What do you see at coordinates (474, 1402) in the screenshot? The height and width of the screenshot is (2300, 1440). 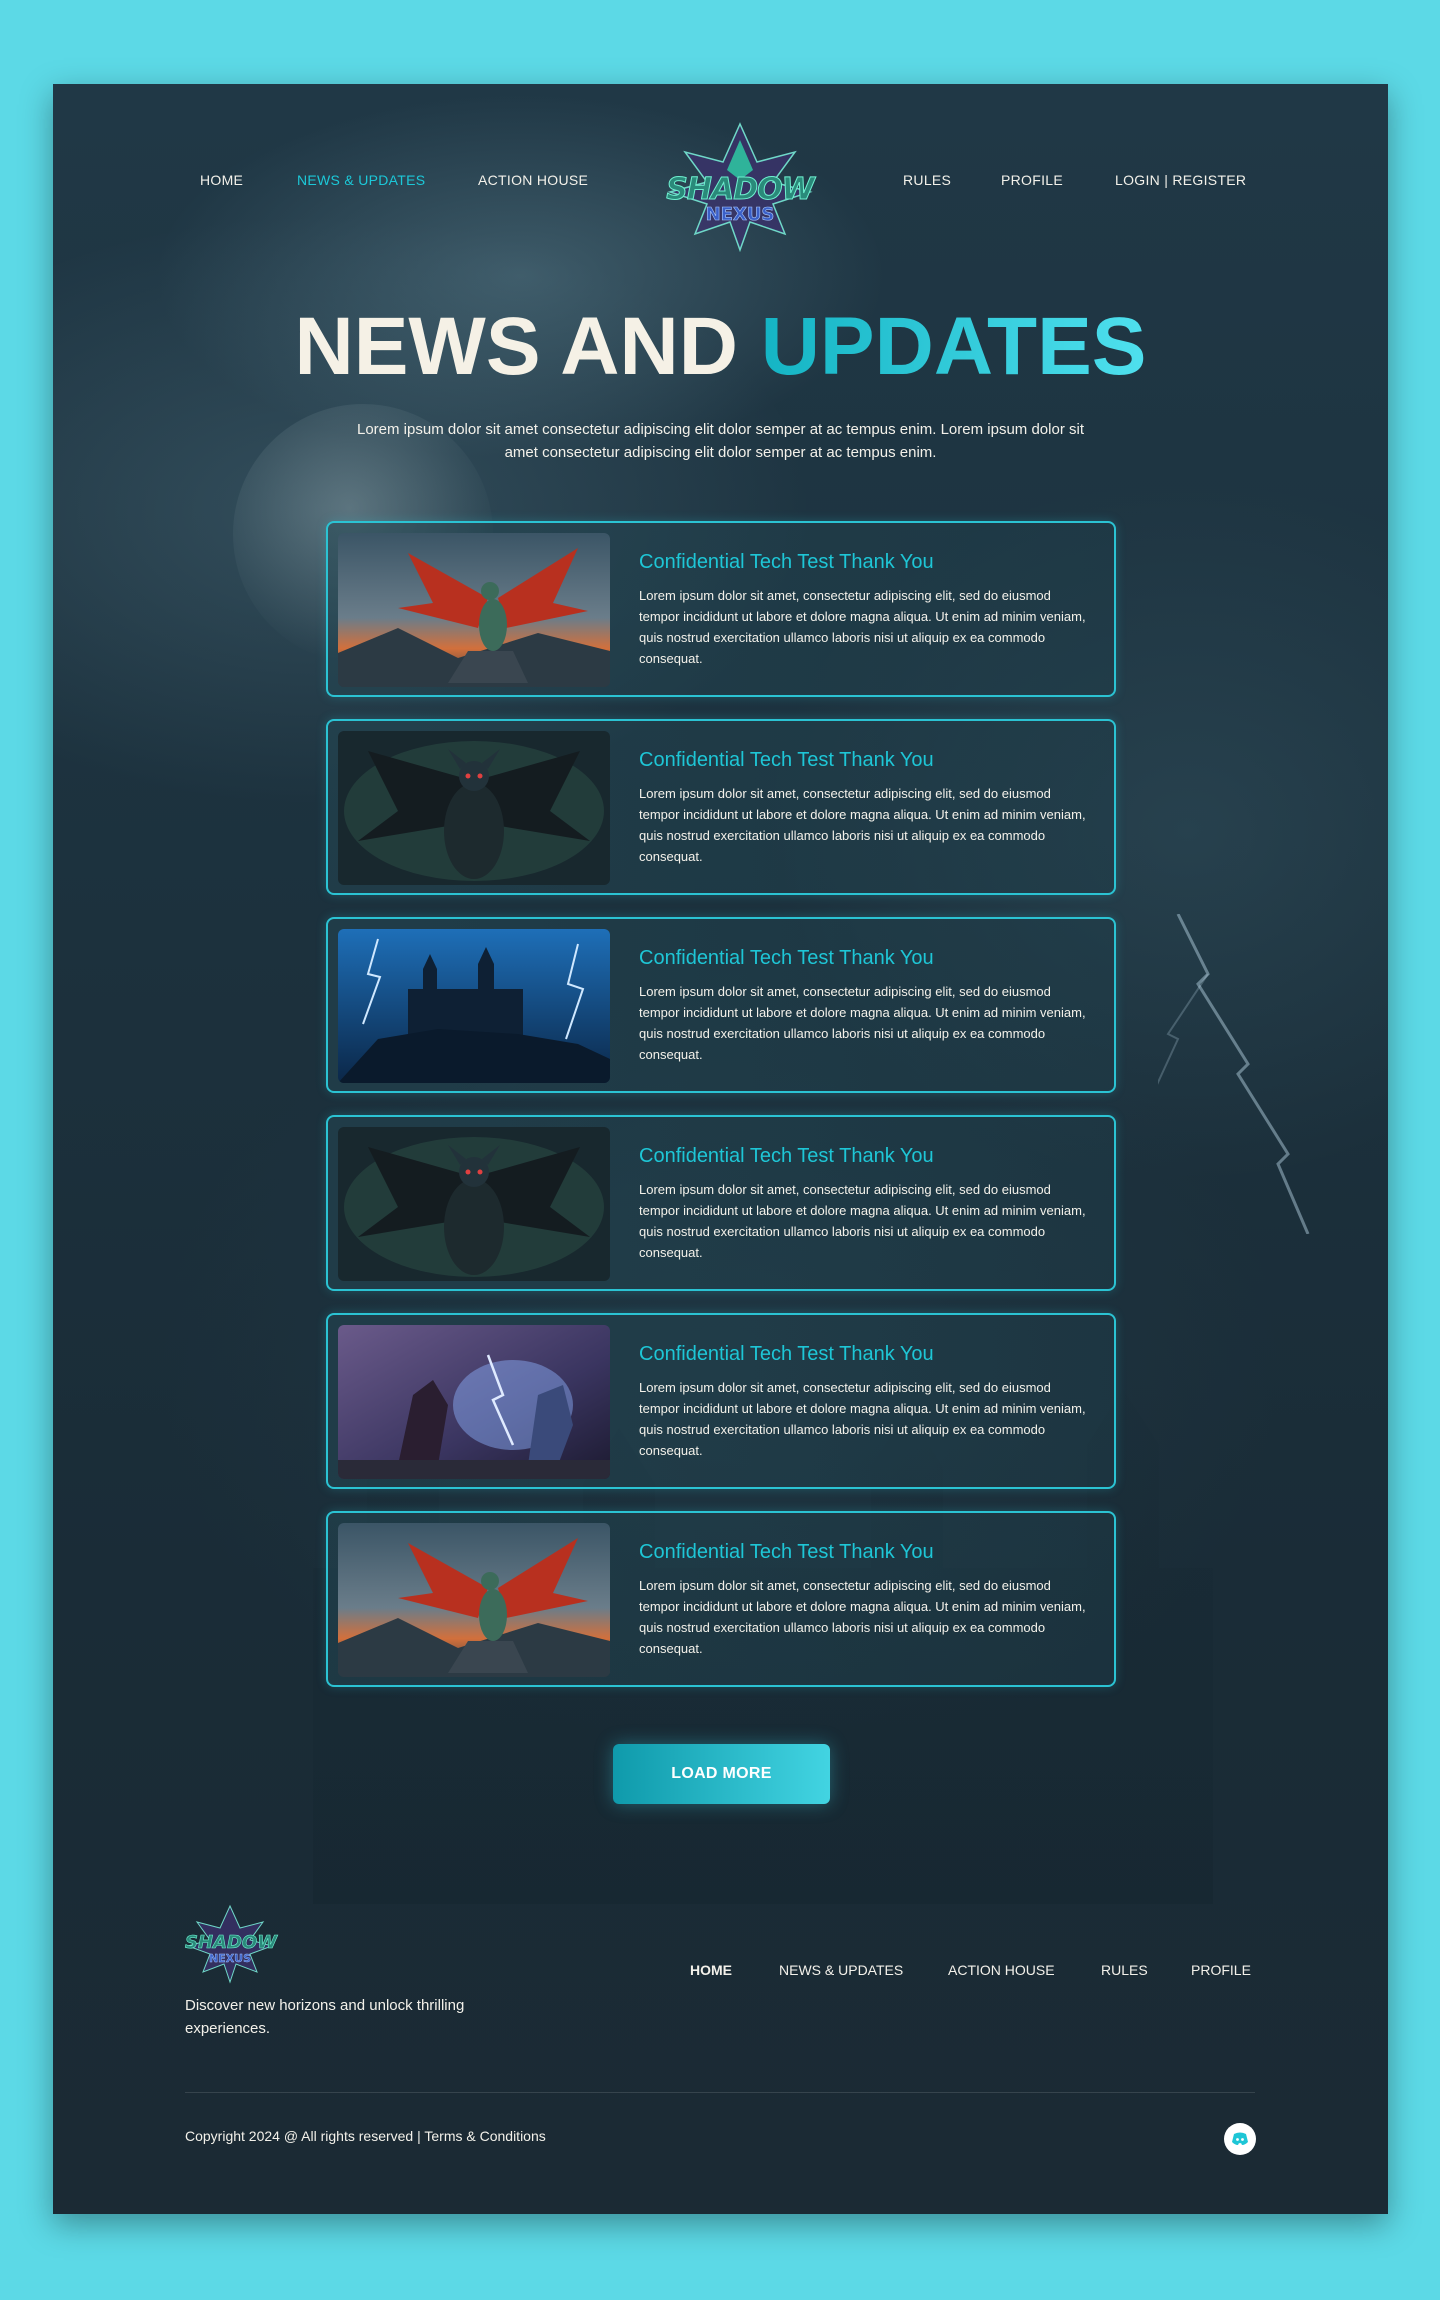 I see `news-thumbnail-battle` at bounding box center [474, 1402].